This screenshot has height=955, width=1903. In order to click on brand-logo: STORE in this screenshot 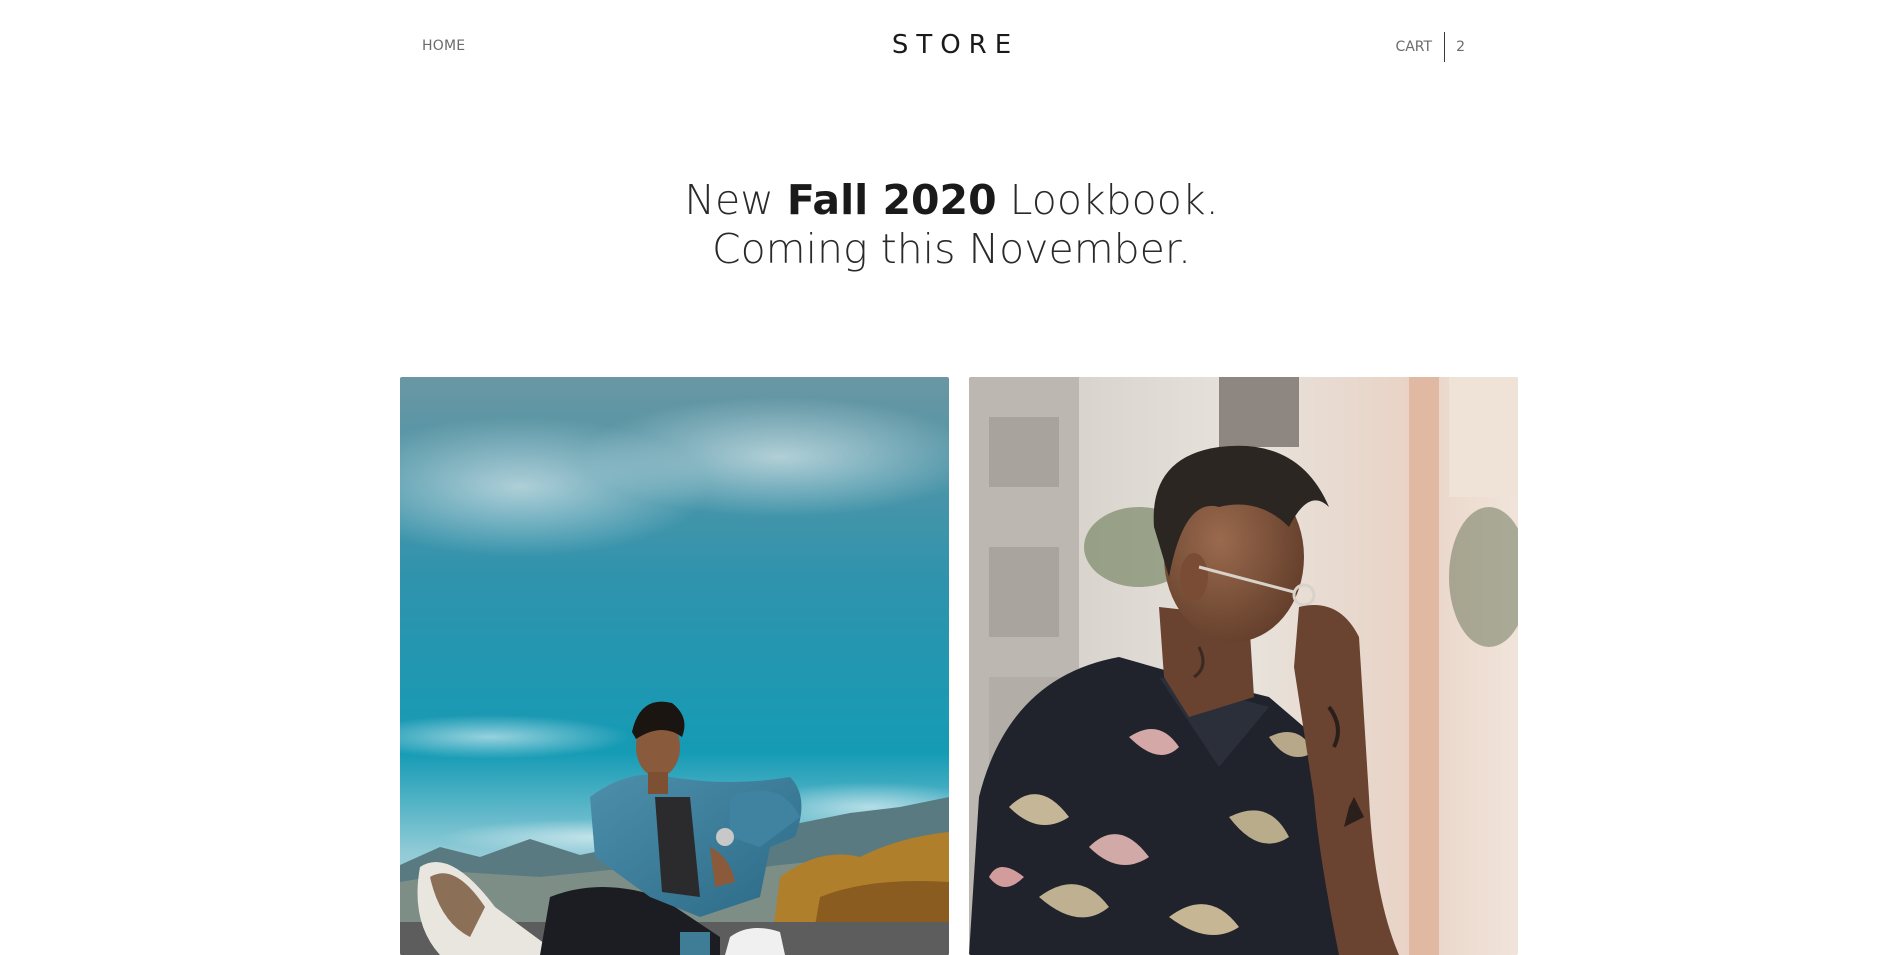, I will do `click(951, 45)`.